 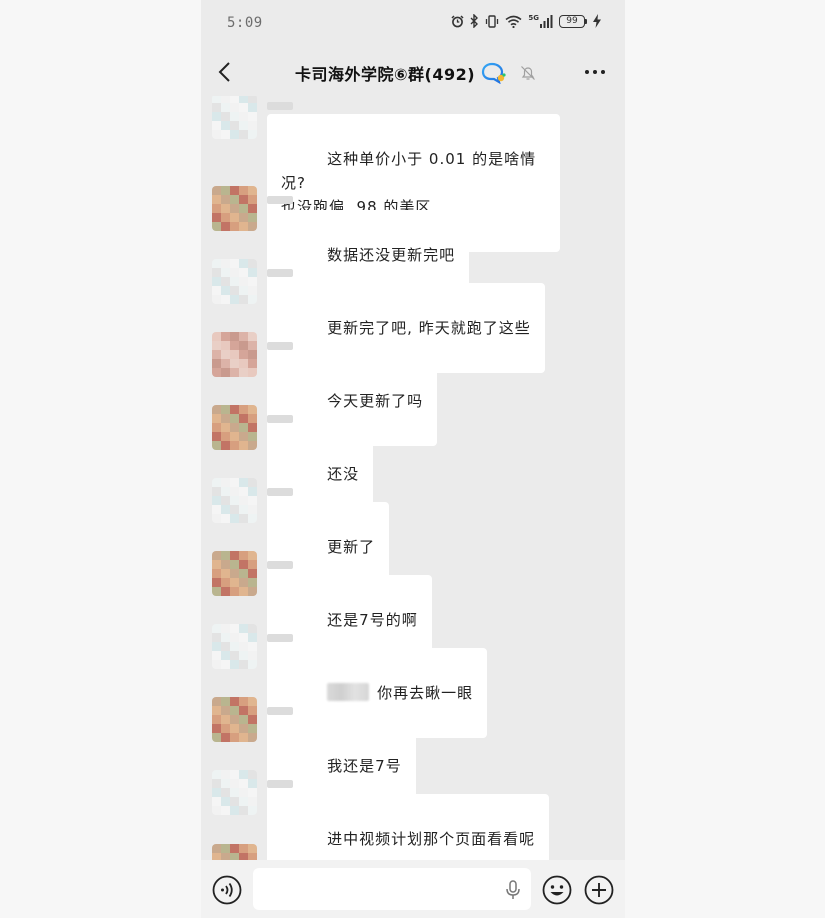 I want to click on battery-icon: 99, so click(x=573, y=21).